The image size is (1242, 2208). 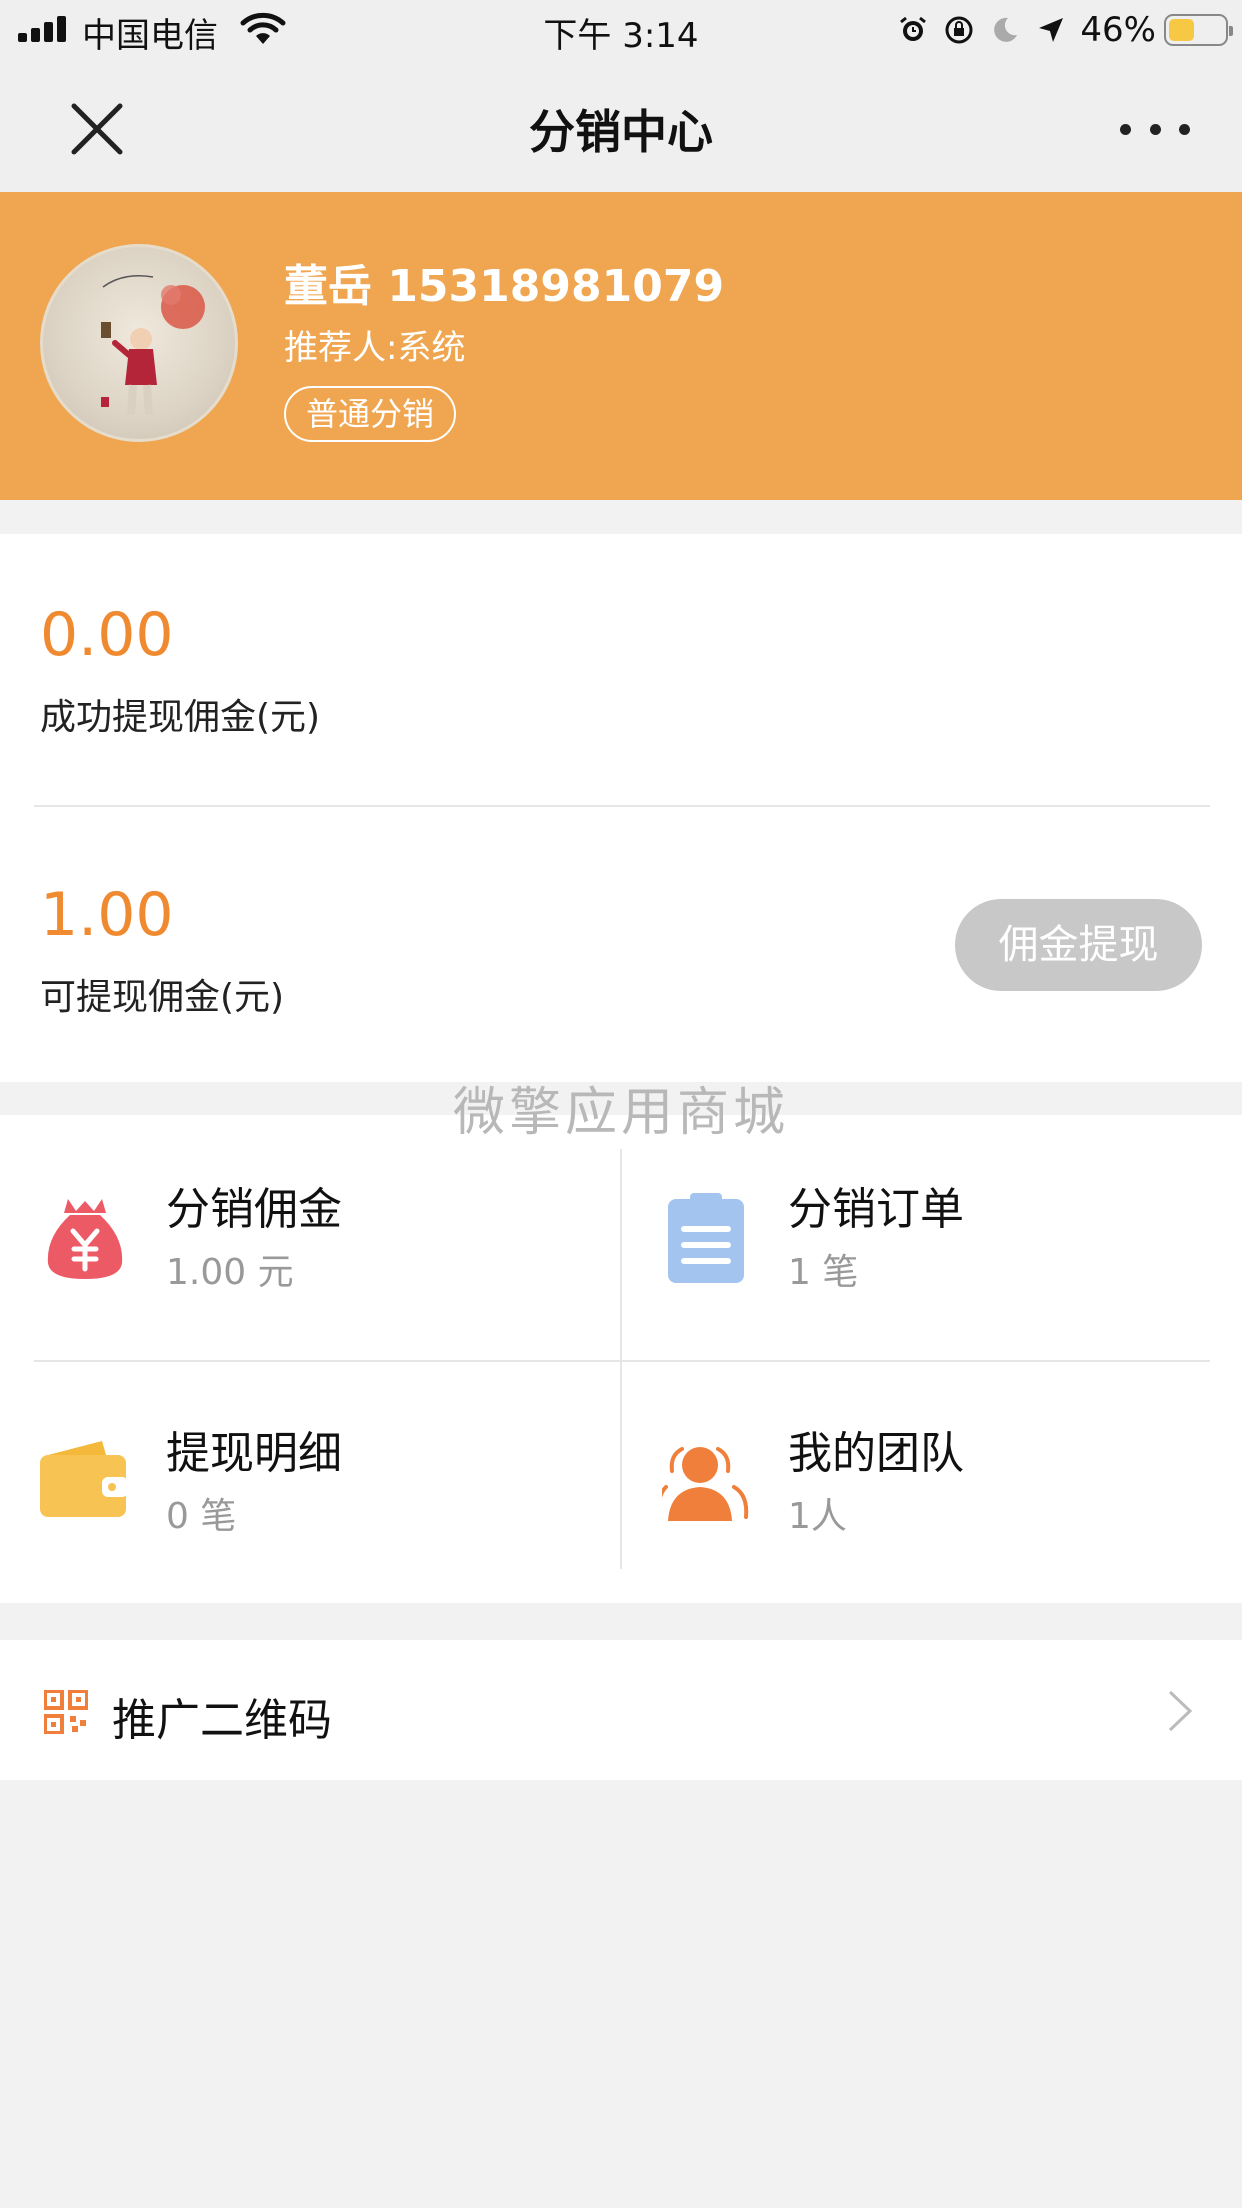 What do you see at coordinates (107, 915) in the screenshot?
I see `available-amount: 1.00` at bounding box center [107, 915].